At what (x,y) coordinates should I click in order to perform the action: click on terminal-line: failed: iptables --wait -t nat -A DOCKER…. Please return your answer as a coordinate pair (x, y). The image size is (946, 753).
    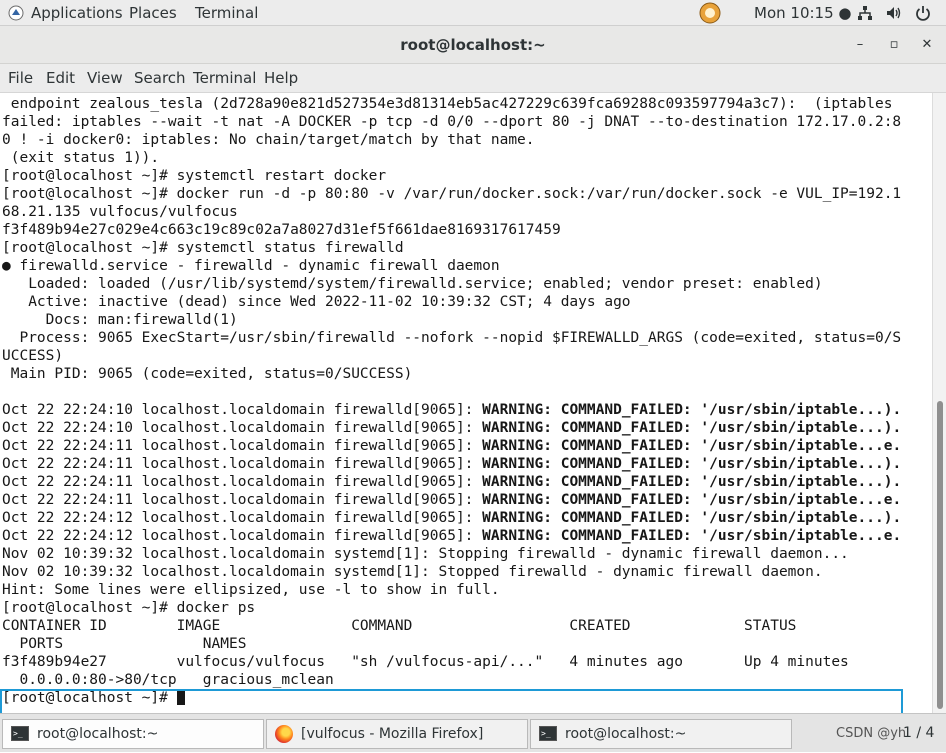
    Looking at the image, I should click on (452, 122).